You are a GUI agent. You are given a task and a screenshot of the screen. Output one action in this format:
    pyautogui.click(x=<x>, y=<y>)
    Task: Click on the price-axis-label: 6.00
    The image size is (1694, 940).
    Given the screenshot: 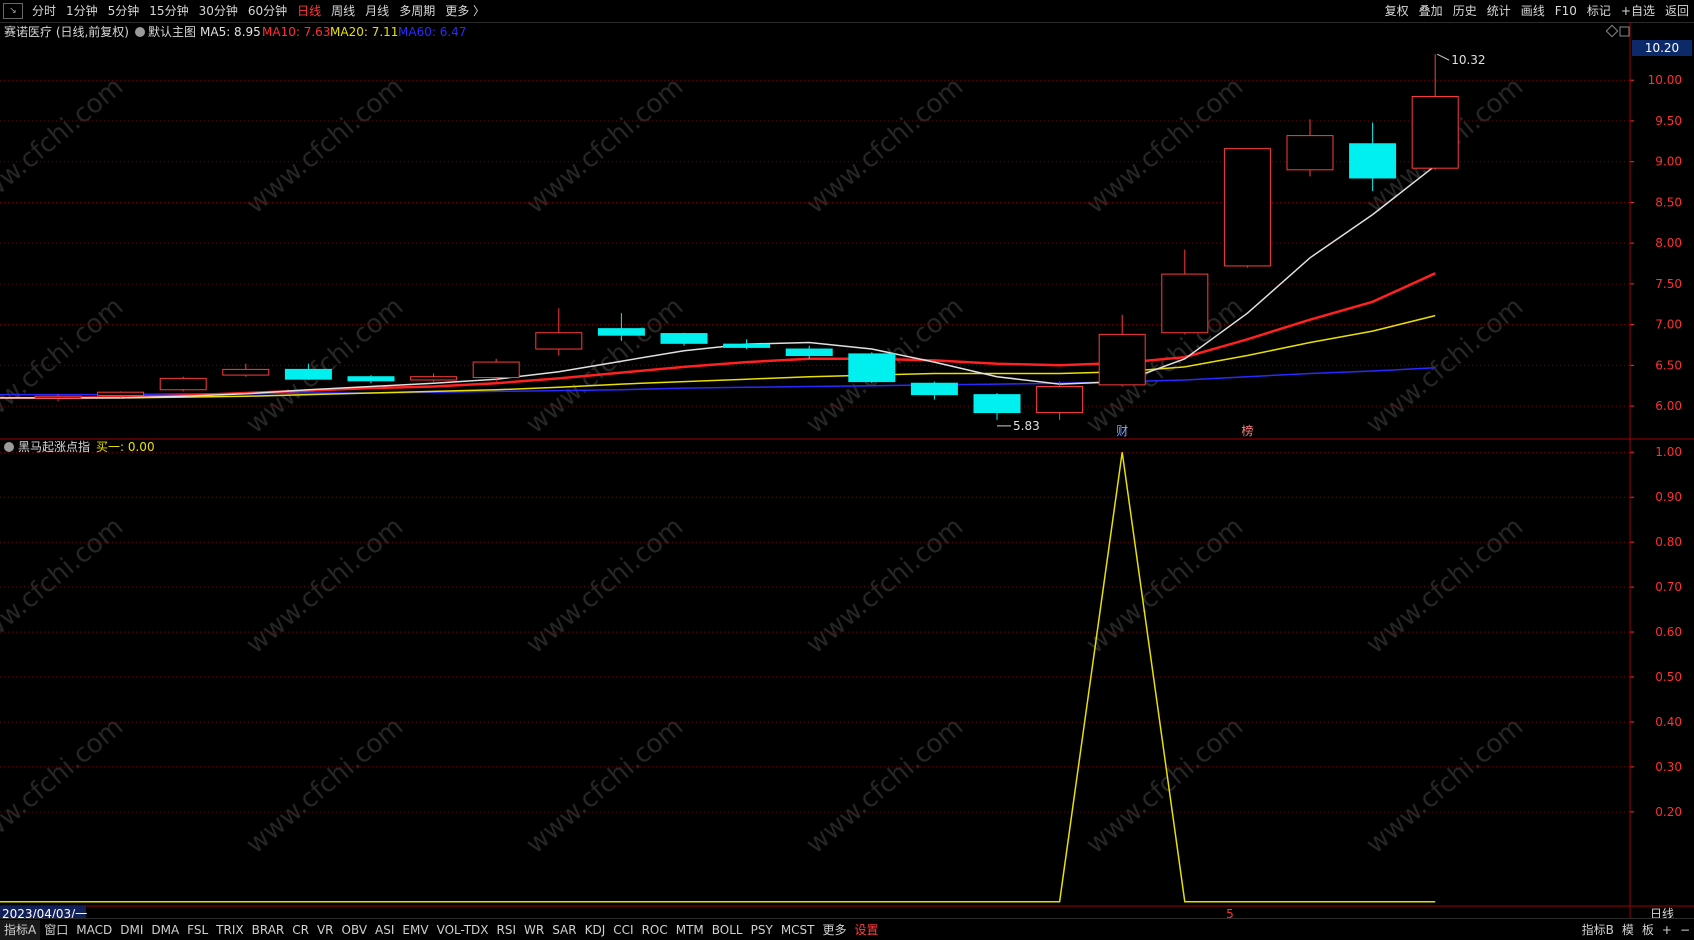 What is the action you would take?
    pyautogui.click(x=1668, y=406)
    